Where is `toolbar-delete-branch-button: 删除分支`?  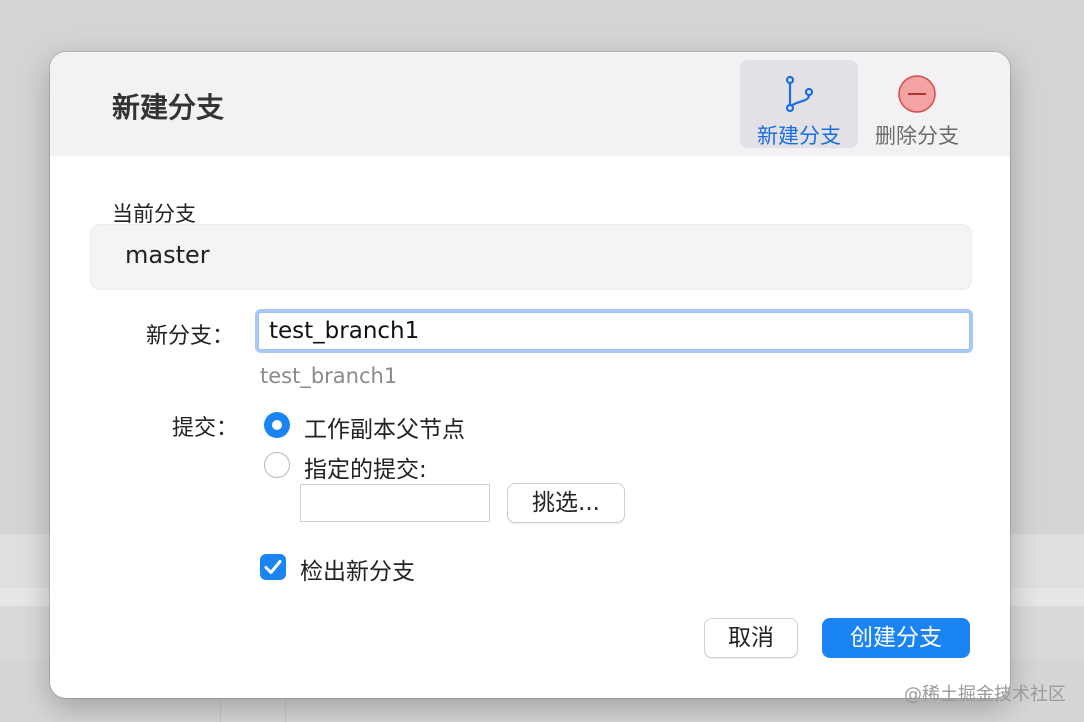 toolbar-delete-branch-button: 删除分支 is located at coordinates (917, 104).